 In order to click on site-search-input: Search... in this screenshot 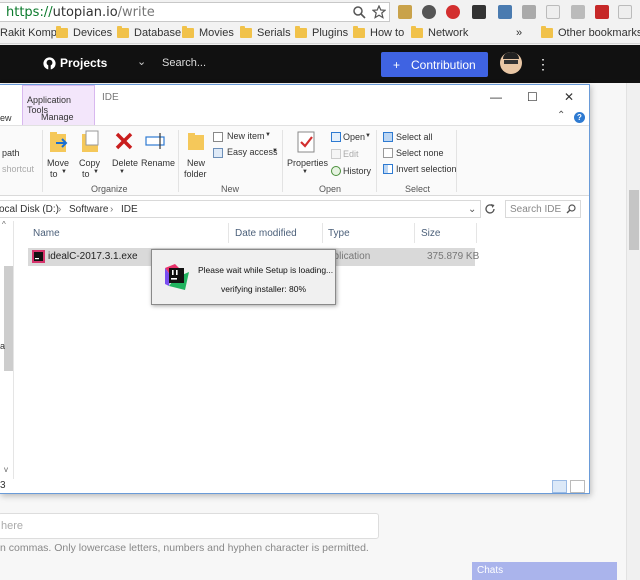, I will do `click(184, 63)`.